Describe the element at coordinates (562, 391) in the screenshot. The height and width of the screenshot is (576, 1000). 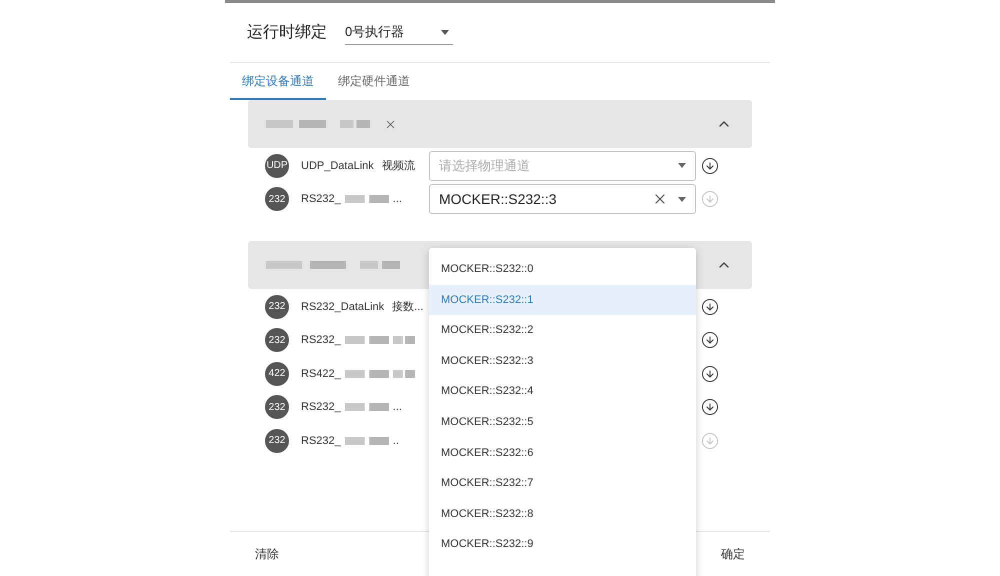
I see `dropdown-option: MOCKER::S232::4` at that location.